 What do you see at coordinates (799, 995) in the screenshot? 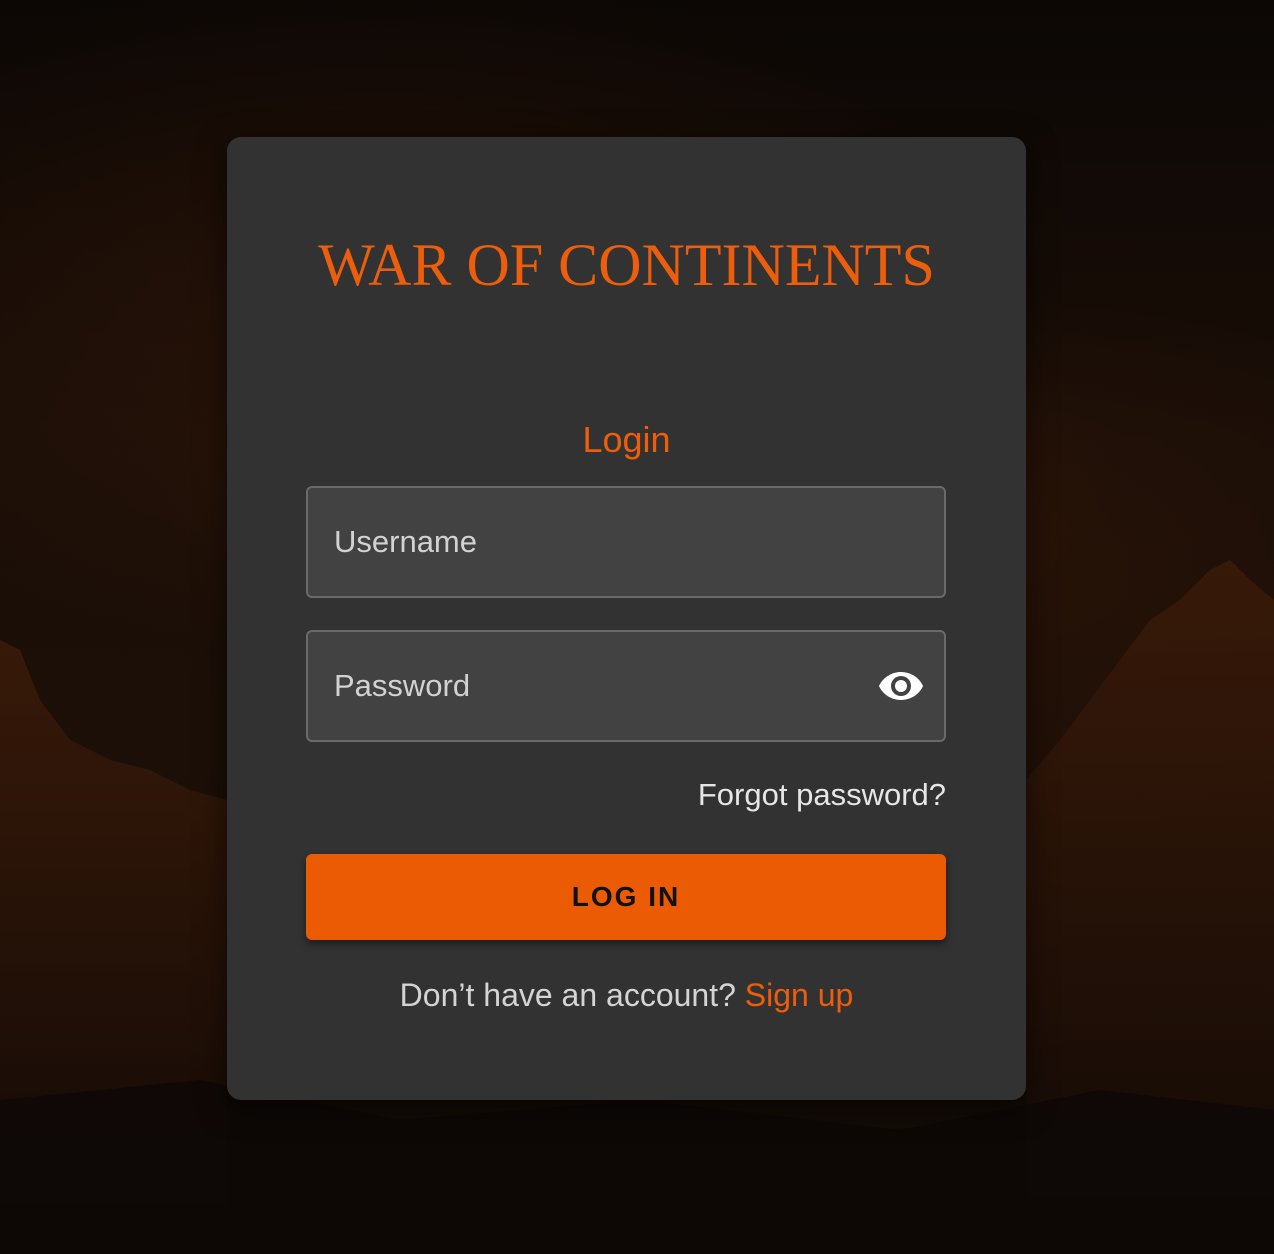
I see `signup-link: Sign up` at bounding box center [799, 995].